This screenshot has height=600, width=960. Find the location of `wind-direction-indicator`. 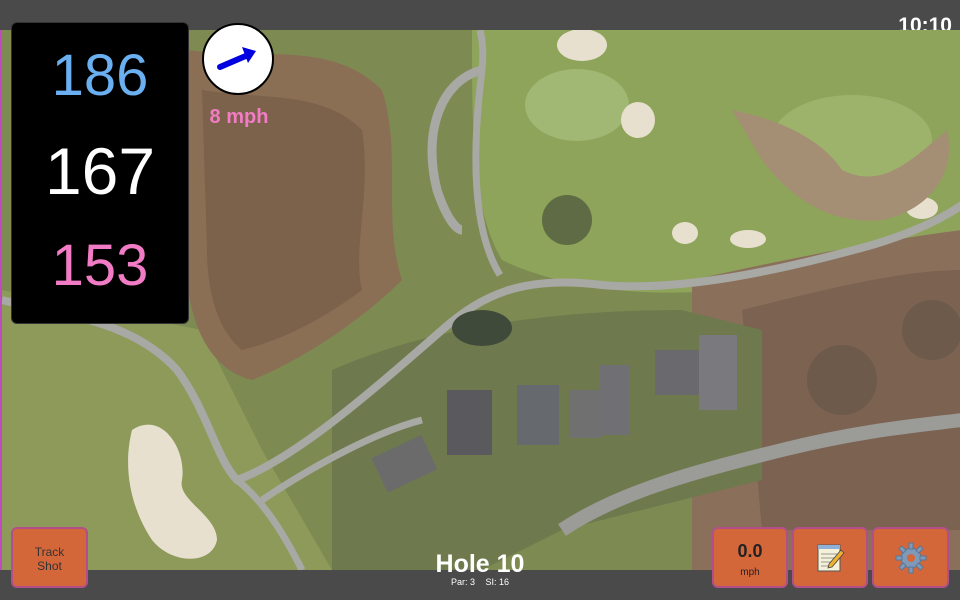

wind-direction-indicator is located at coordinates (238, 59).